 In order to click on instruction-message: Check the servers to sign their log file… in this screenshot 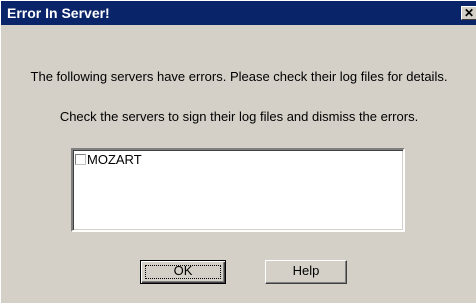, I will do `click(239, 116)`.